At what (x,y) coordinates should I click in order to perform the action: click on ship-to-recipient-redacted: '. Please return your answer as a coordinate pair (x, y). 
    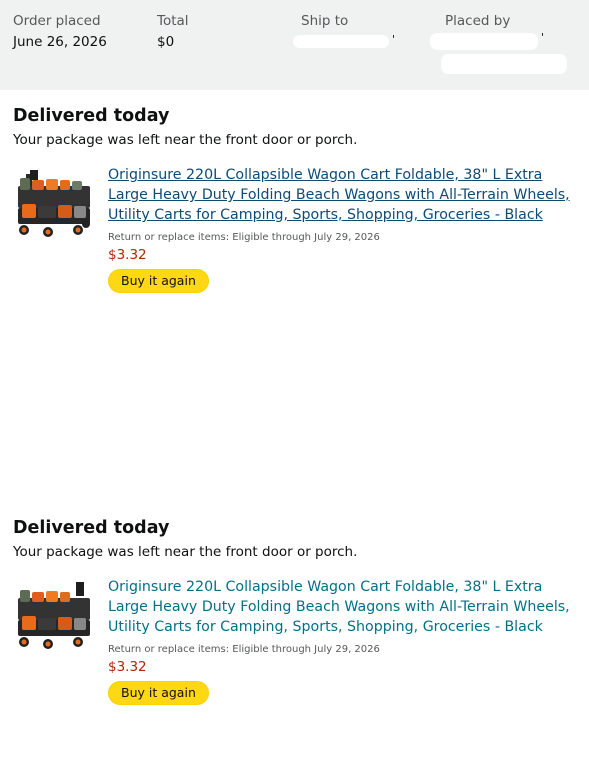
    Looking at the image, I should click on (344, 40).